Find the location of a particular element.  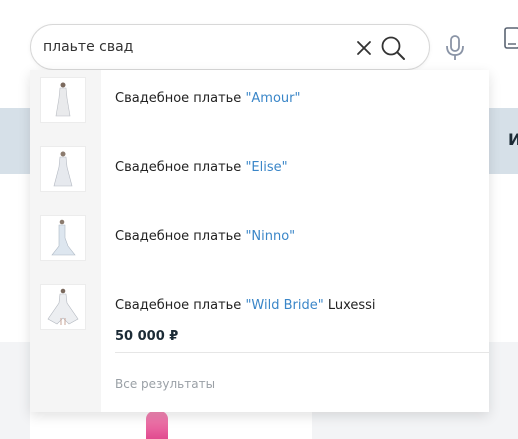

suggestion-text: Свадебное платье "Amour" is located at coordinates (208, 98).